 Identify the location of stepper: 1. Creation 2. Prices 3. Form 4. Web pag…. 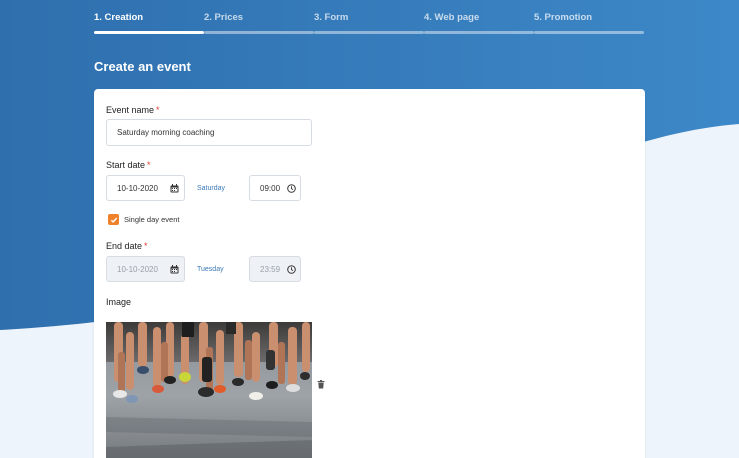
(369, 24).